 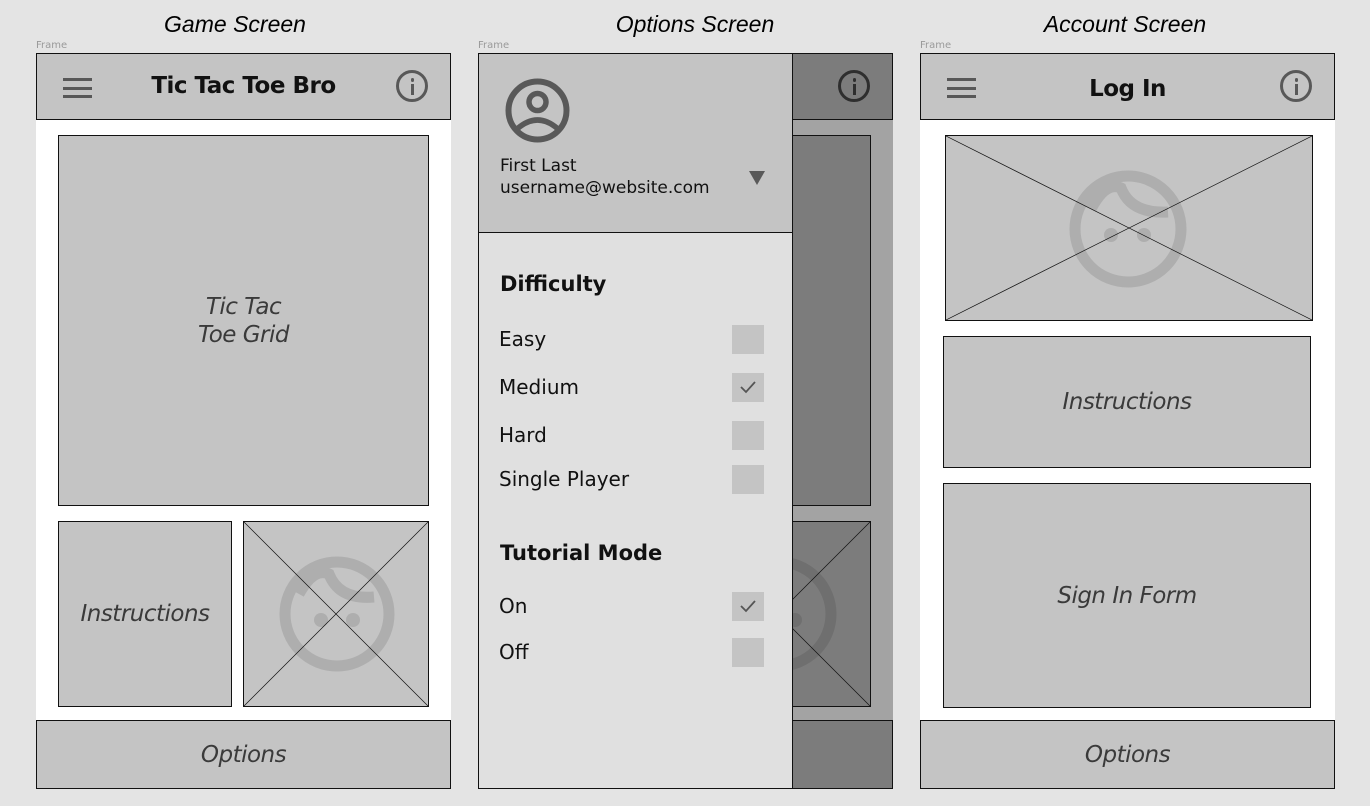 What do you see at coordinates (635, 480) in the screenshot?
I see `option-single-player: Single Player` at bounding box center [635, 480].